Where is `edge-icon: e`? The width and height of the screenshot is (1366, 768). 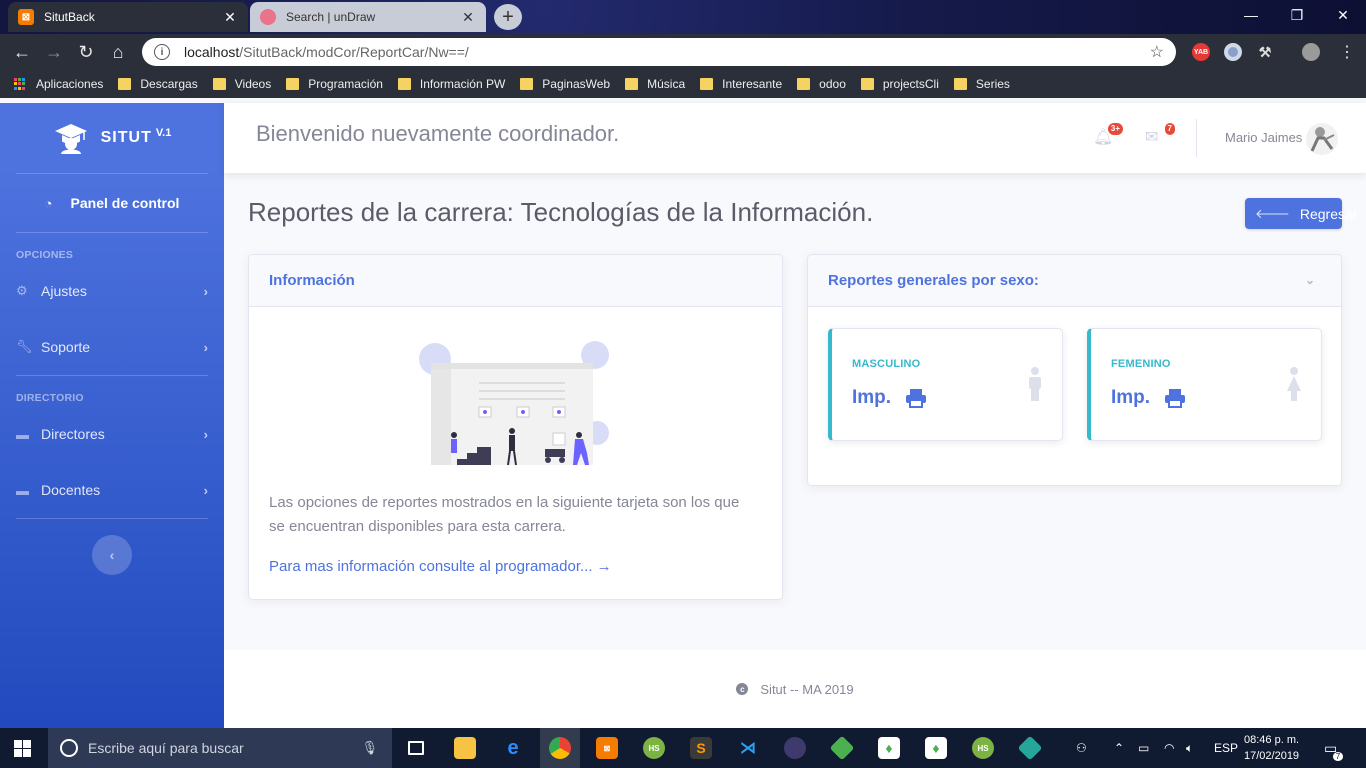
edge-icon: e is located at coordinates (513, 748).